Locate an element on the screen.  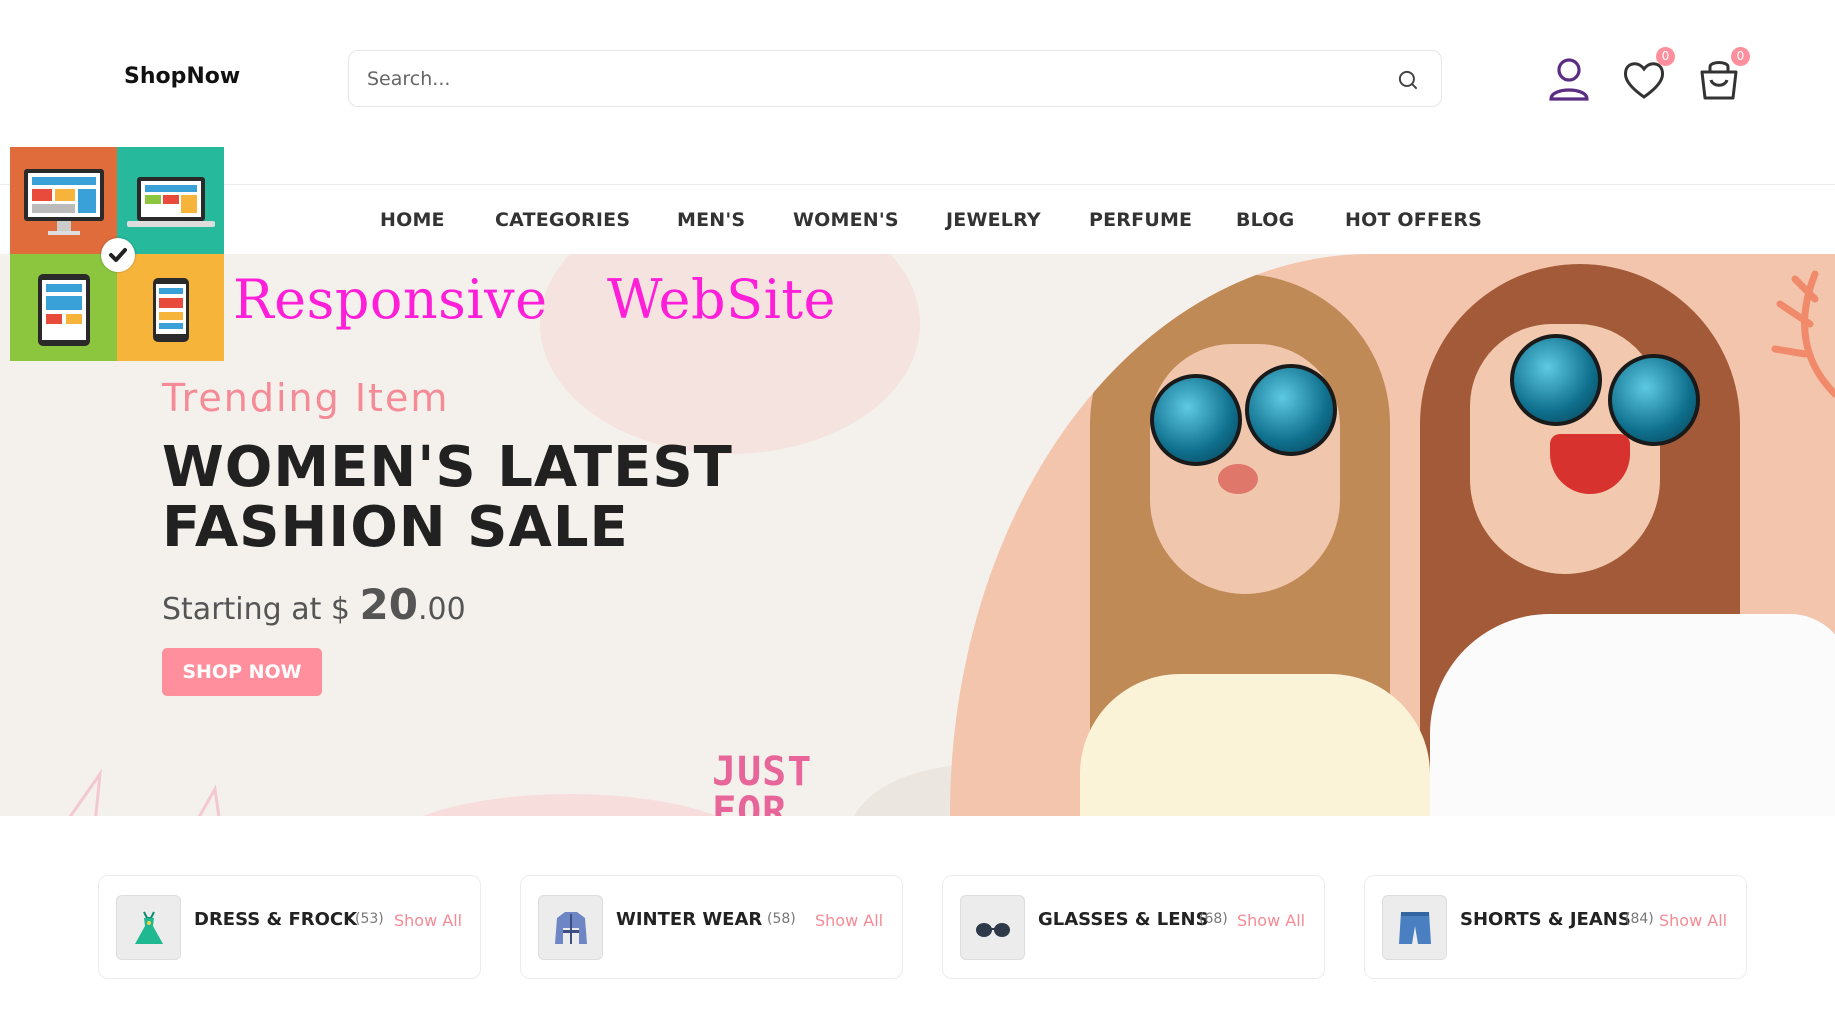
category-card-glasses: GLASSES & LENS (68) Show All is located at coordinates (1133, 927).